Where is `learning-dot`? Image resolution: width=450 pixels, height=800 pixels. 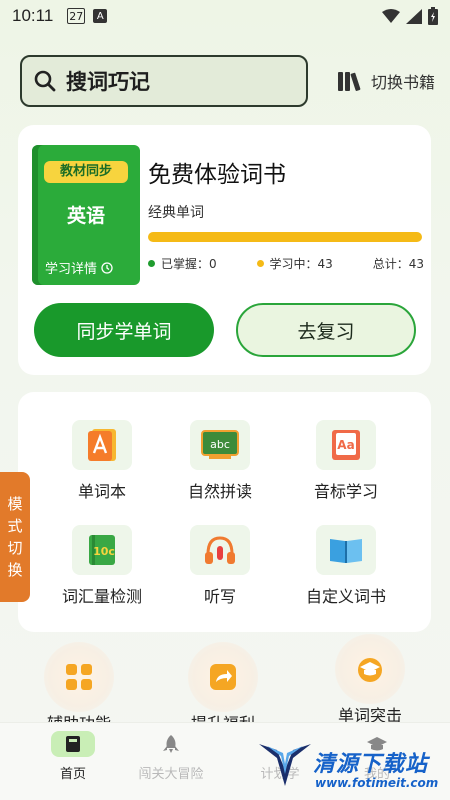 learning-dot is located at coordinates (260, 263).